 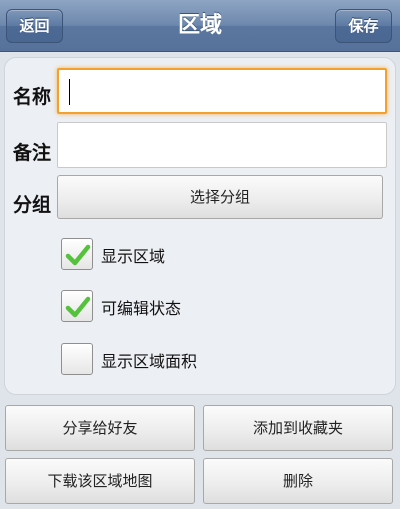 What do you see at coordinates (32, 205) in the screenshot?
I see `group-label: 分组` at bounding box center [32, 205].